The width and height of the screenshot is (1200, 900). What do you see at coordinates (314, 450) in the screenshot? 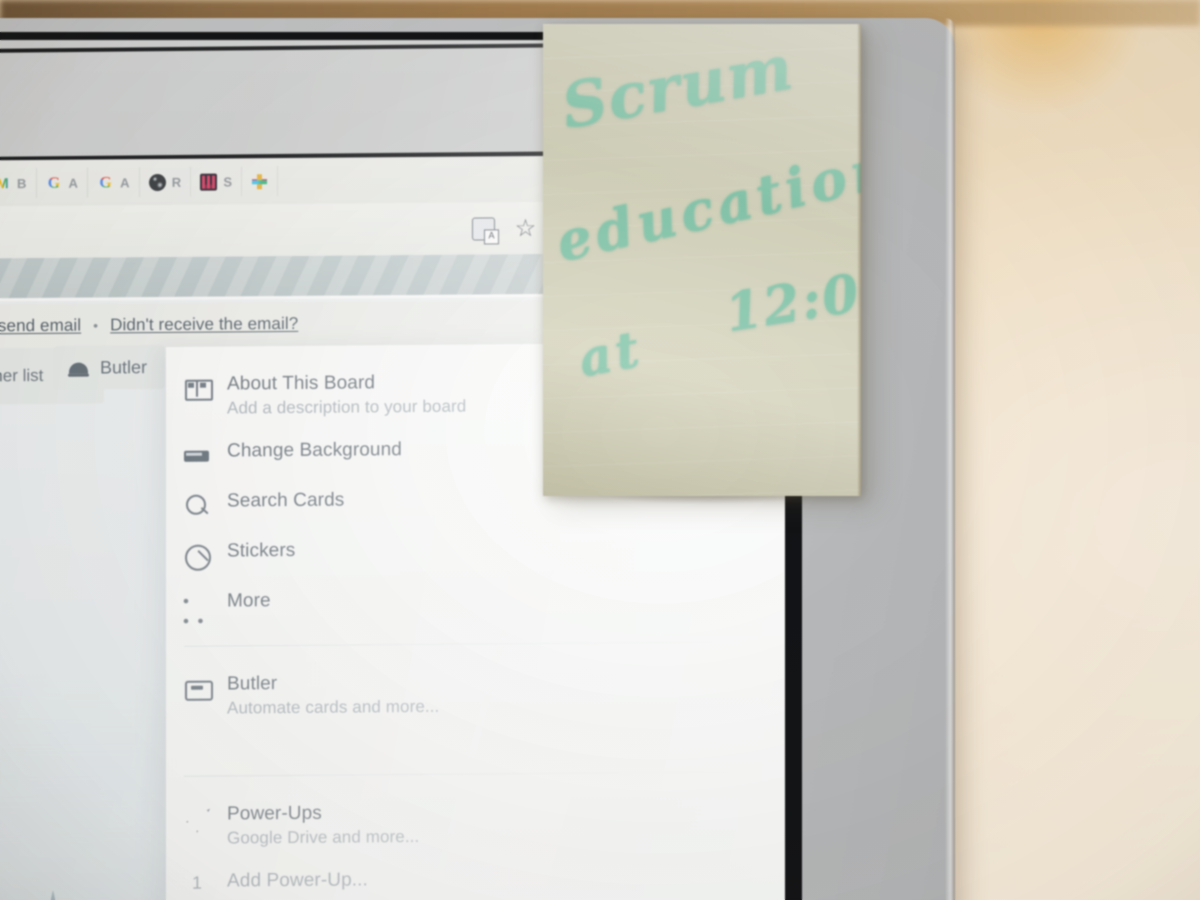
I see `menu-item-label: Change Background` at bounding box center [314, 450].